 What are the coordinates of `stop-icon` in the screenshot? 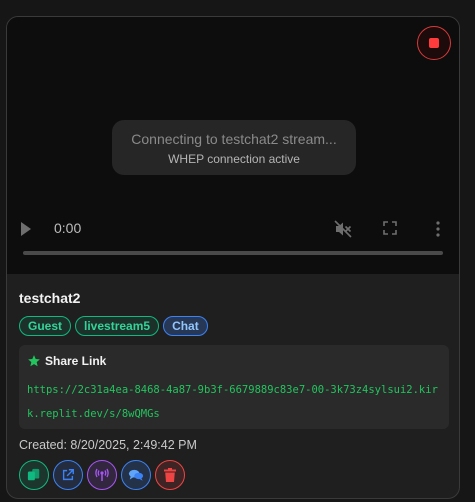 It's located at (434, 43).